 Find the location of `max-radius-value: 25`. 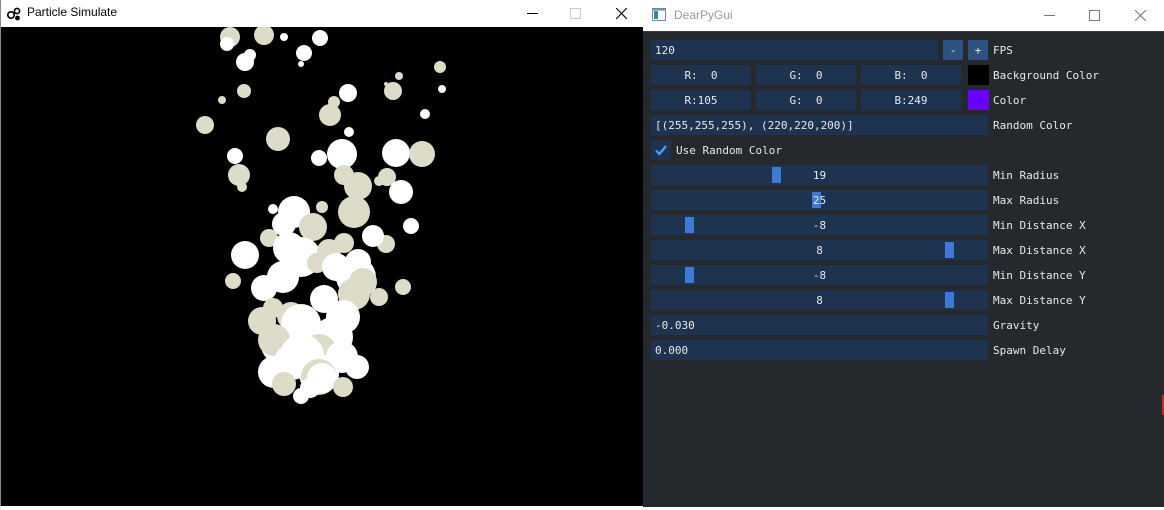

max-radius-value: 25 is located at coordinates (819, 200).